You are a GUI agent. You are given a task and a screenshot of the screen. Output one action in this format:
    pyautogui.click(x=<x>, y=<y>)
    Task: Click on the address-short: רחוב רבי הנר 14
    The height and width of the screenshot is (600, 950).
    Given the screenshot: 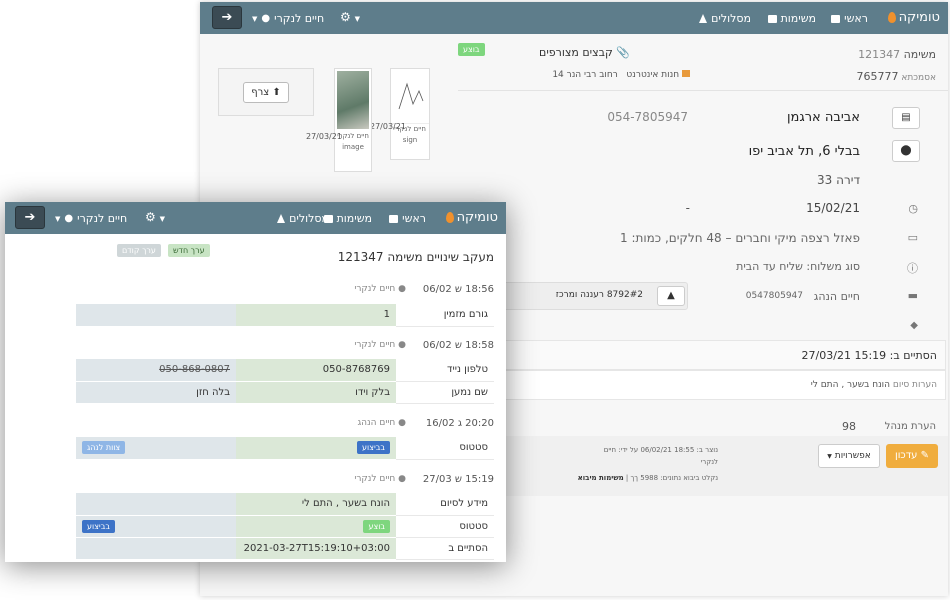 What is the action you would take?
    pyautogui.click(x=585, y=75)
    